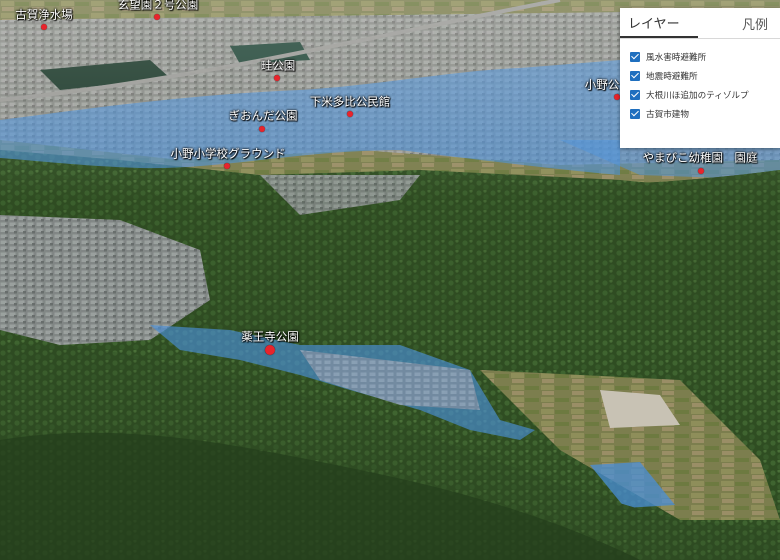  What do you see at coordinates (263, 116) in the screenshot?
I see `place-label-gionda-koen: ぎおんだ公園` at bounding box center [263, 116].